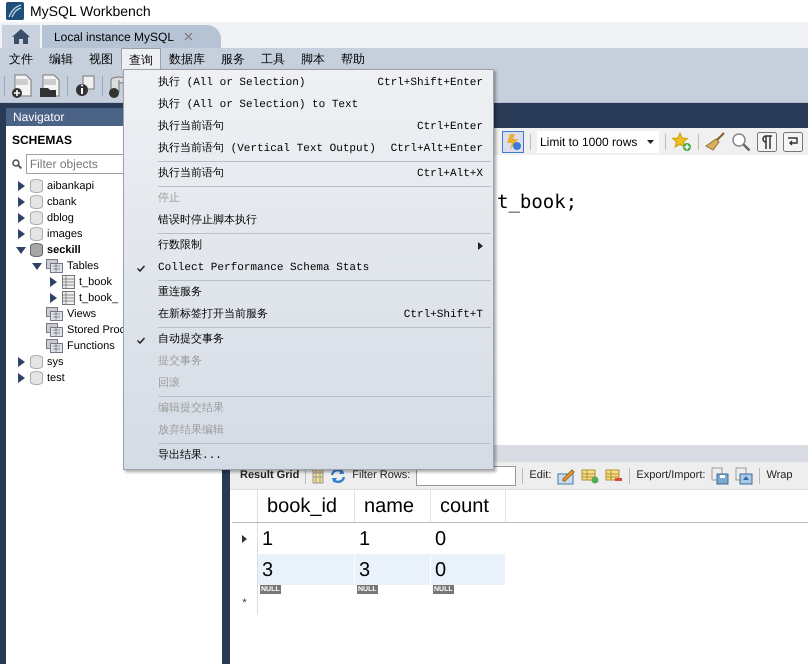  What do you see at coordinates (537, 202) in the screenshot?
I see `code-line: t_book;` at bounding box center [537, 202].